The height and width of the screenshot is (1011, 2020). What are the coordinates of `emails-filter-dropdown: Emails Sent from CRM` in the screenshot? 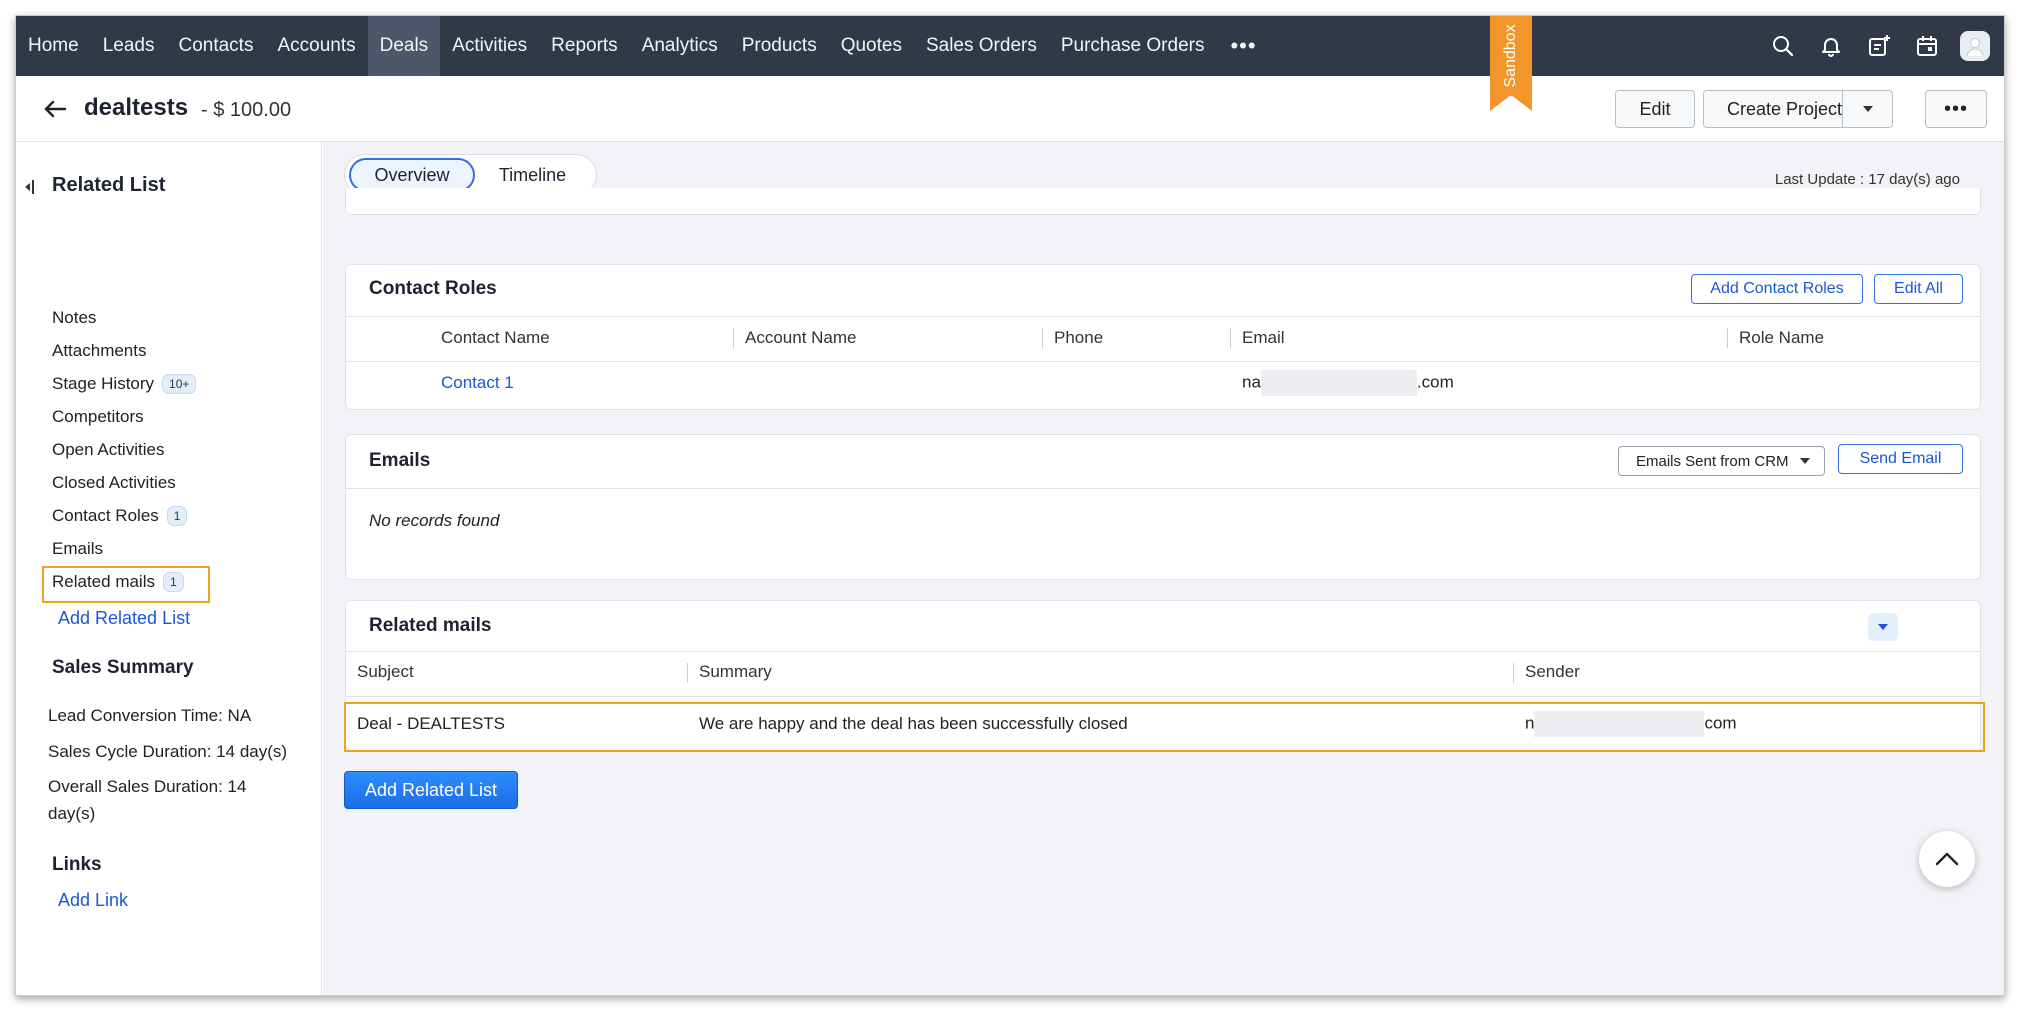 It's located at (1721, 461).